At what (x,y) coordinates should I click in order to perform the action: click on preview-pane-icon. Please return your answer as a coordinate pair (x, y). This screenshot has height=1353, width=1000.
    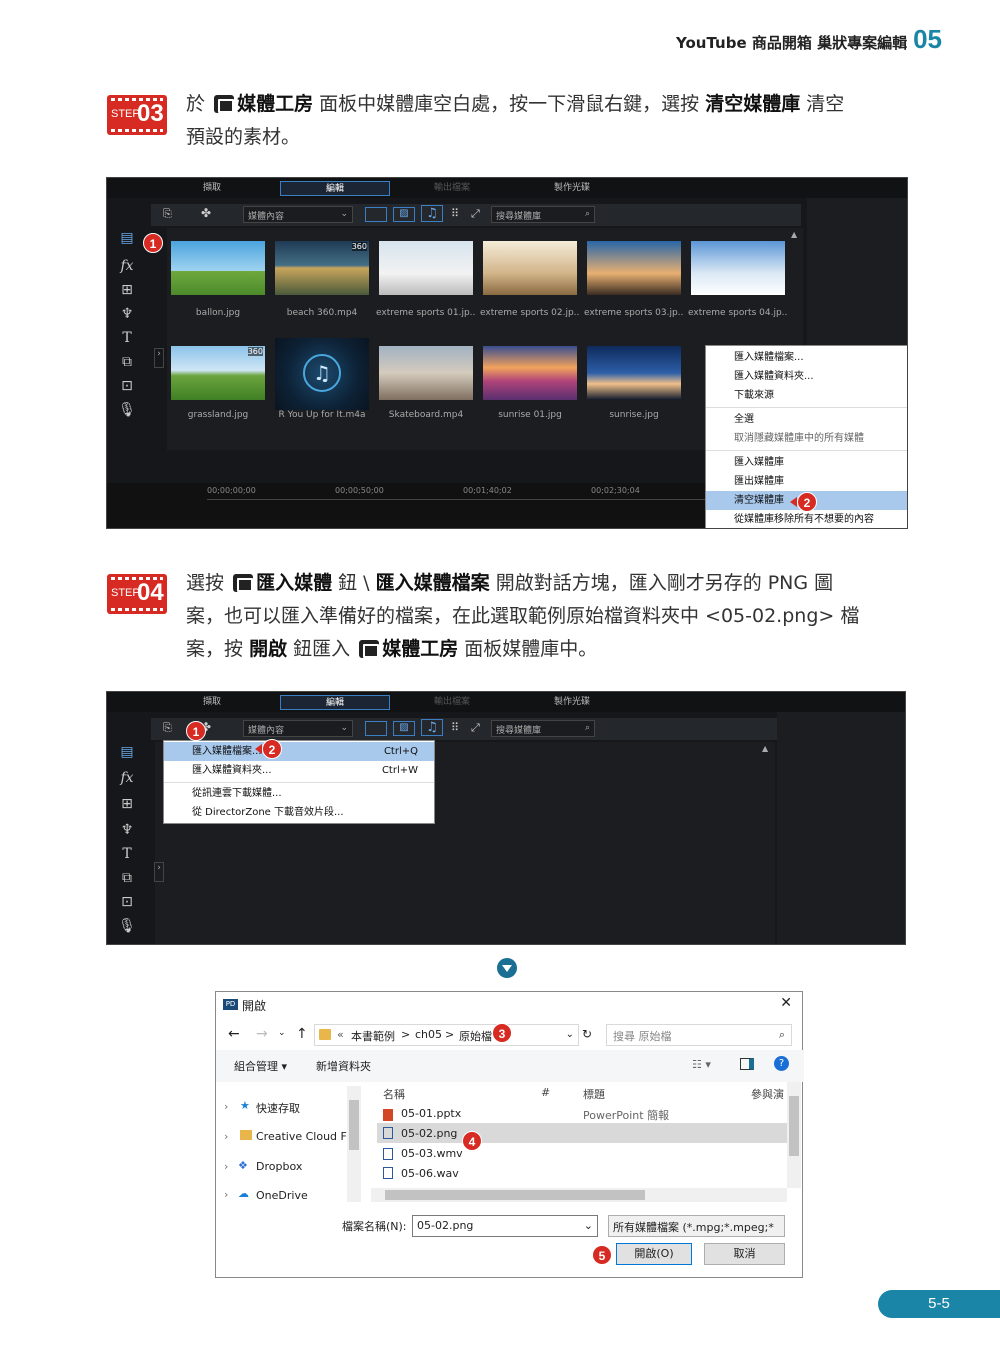
    Looking at the image, I should click on (747, 1064).